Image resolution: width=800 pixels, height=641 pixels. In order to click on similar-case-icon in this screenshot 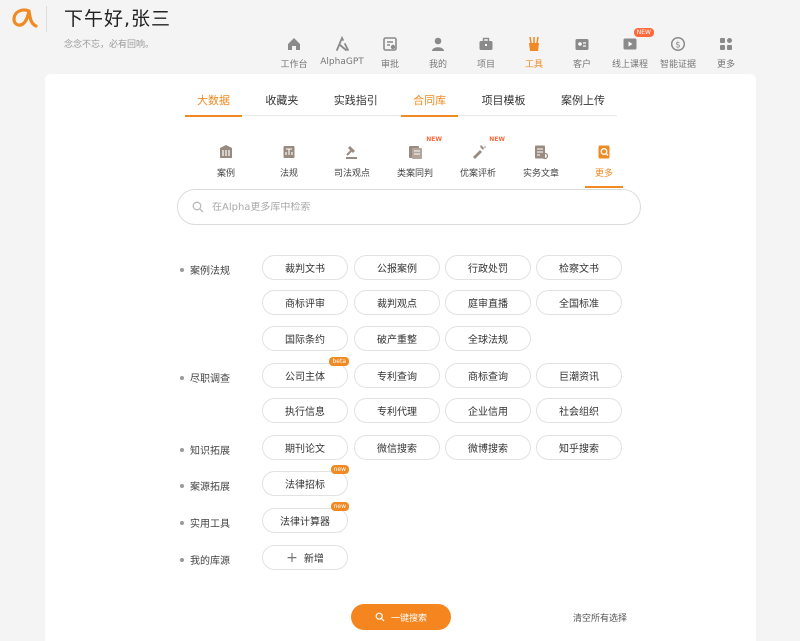, I will do `click(415, 152)`.